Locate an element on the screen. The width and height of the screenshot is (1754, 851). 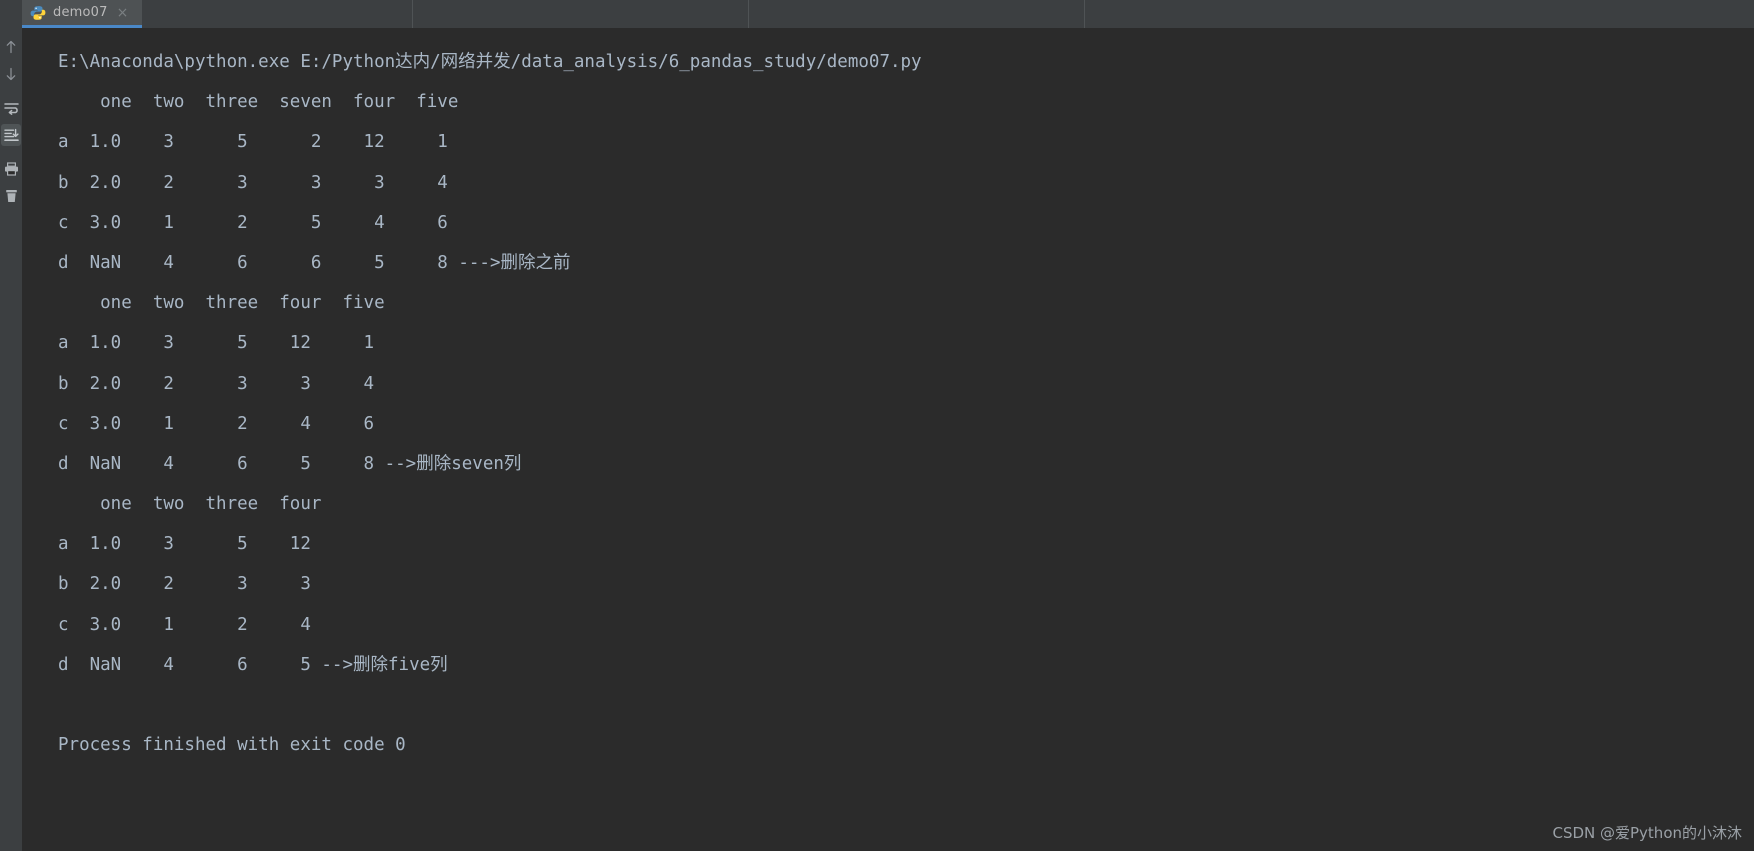
scroll-to-end-icon is located at coordinates (11, 135).